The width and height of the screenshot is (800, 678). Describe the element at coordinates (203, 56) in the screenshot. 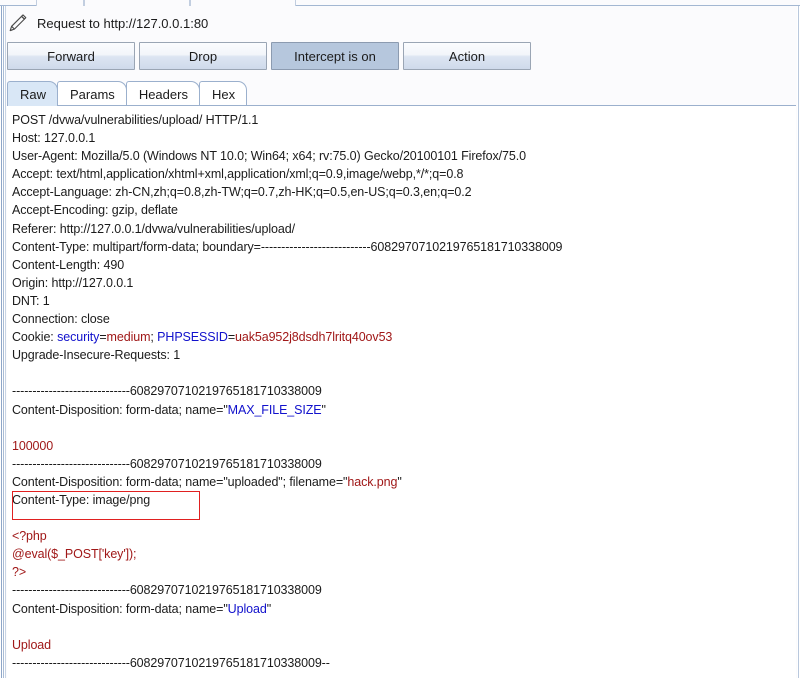

I see `drop-button: Drop` at that location.